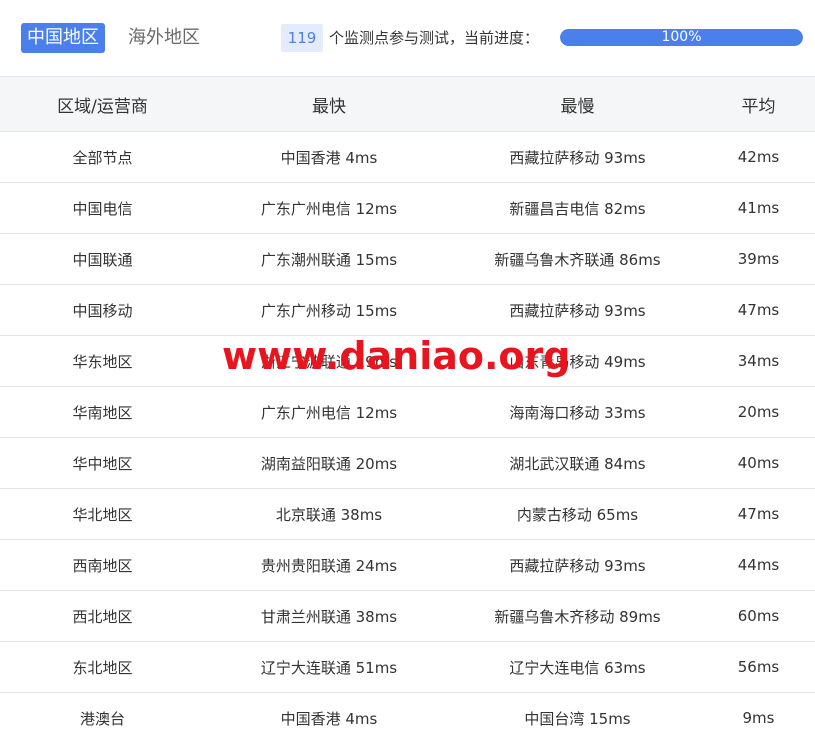 The width and height of the screenshot is (815, 743). I want to click on cell-average: 44ms, so click(758, 565).